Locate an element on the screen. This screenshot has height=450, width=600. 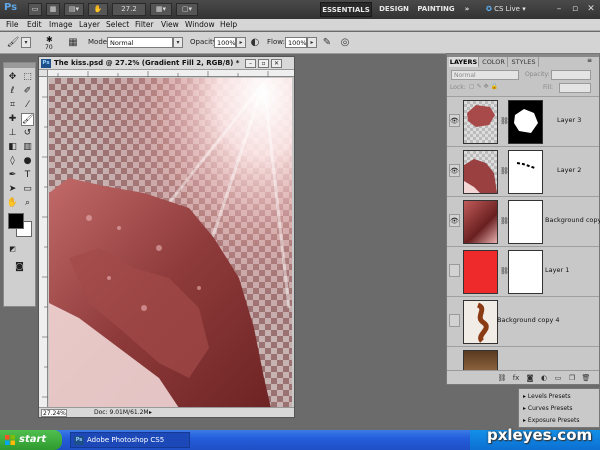
menu-image: Image is located at coordinates (61, 25).